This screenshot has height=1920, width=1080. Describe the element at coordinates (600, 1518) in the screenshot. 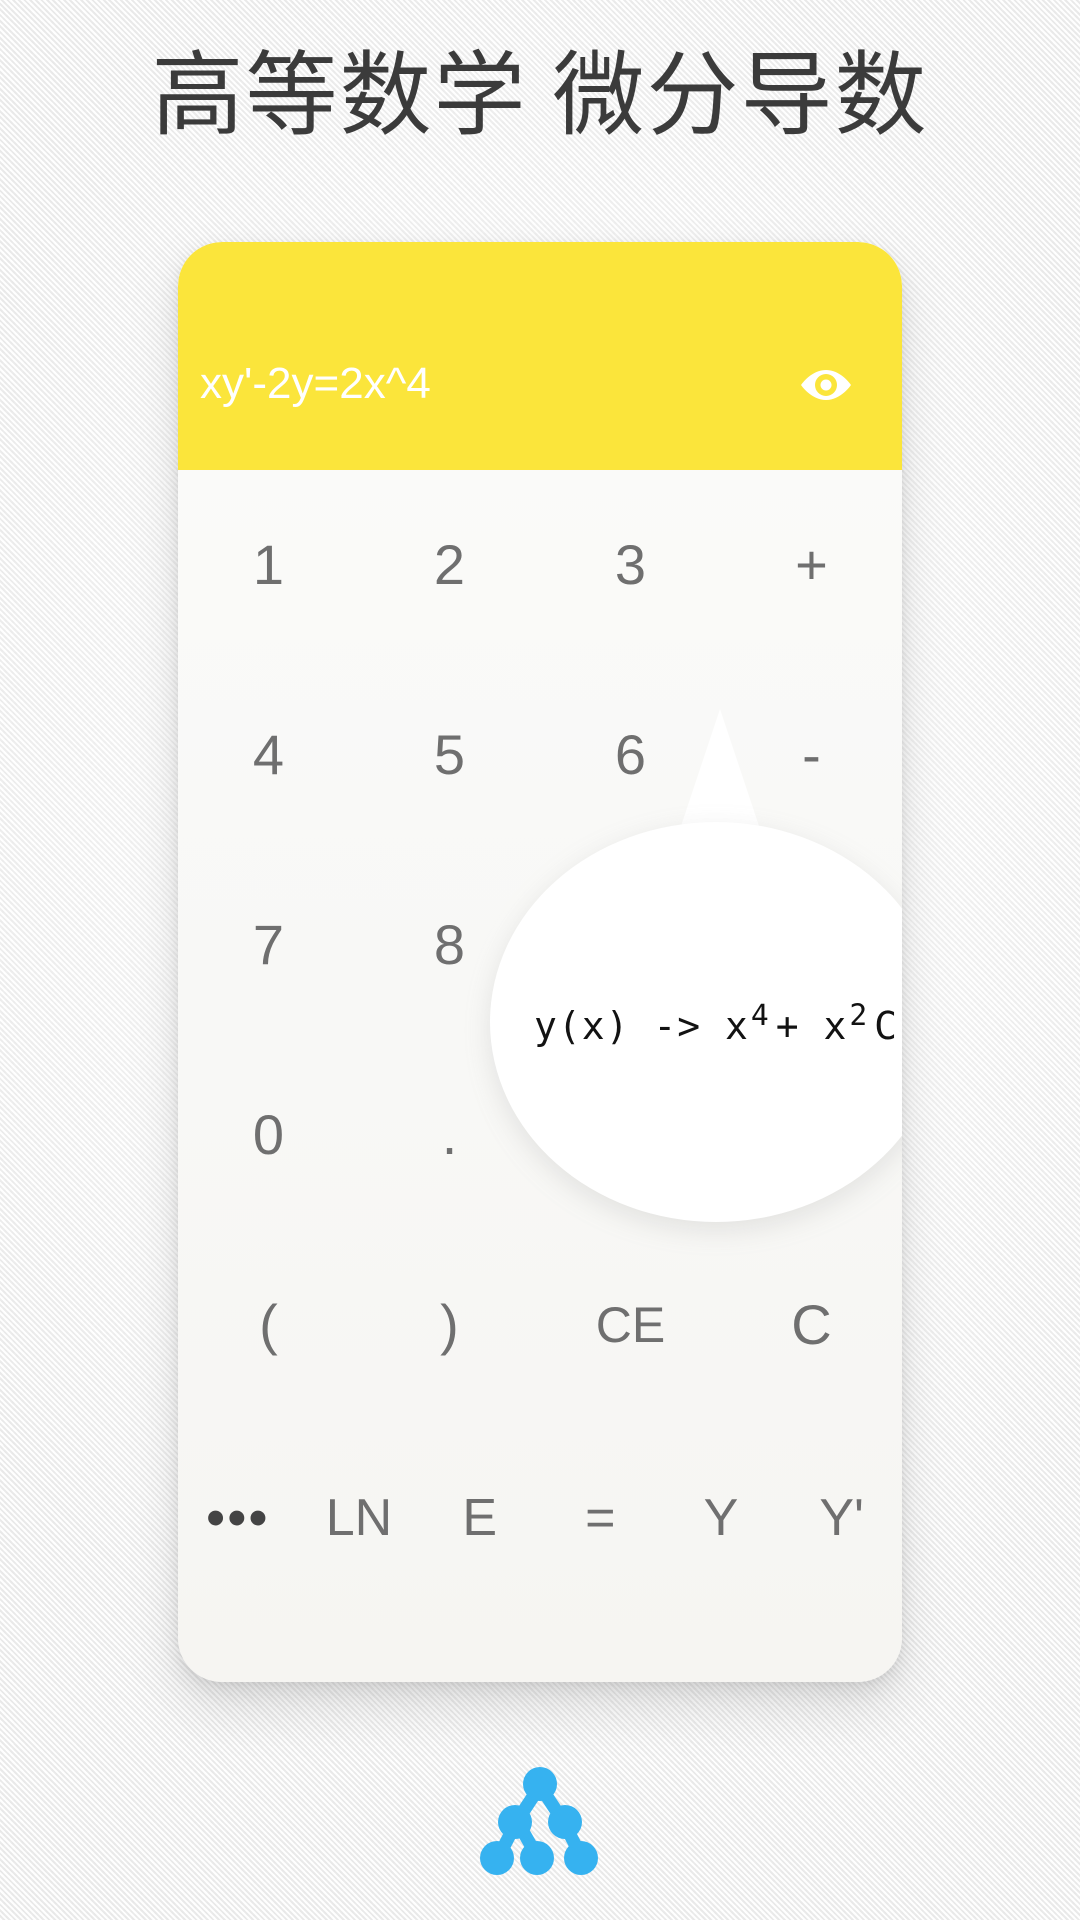

I see `key-equals: =` at that location.